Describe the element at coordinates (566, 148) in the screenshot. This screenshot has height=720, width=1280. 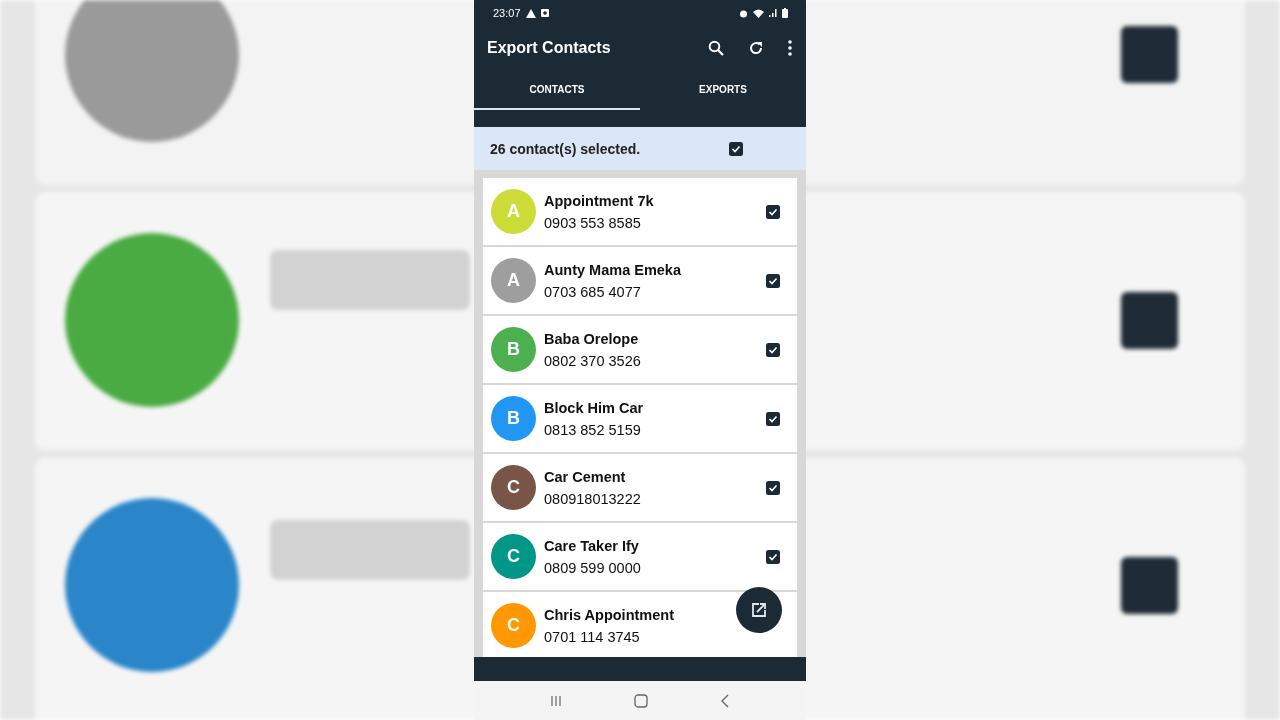
I see `selection-count: 26 contact(s) selected.` at that location.